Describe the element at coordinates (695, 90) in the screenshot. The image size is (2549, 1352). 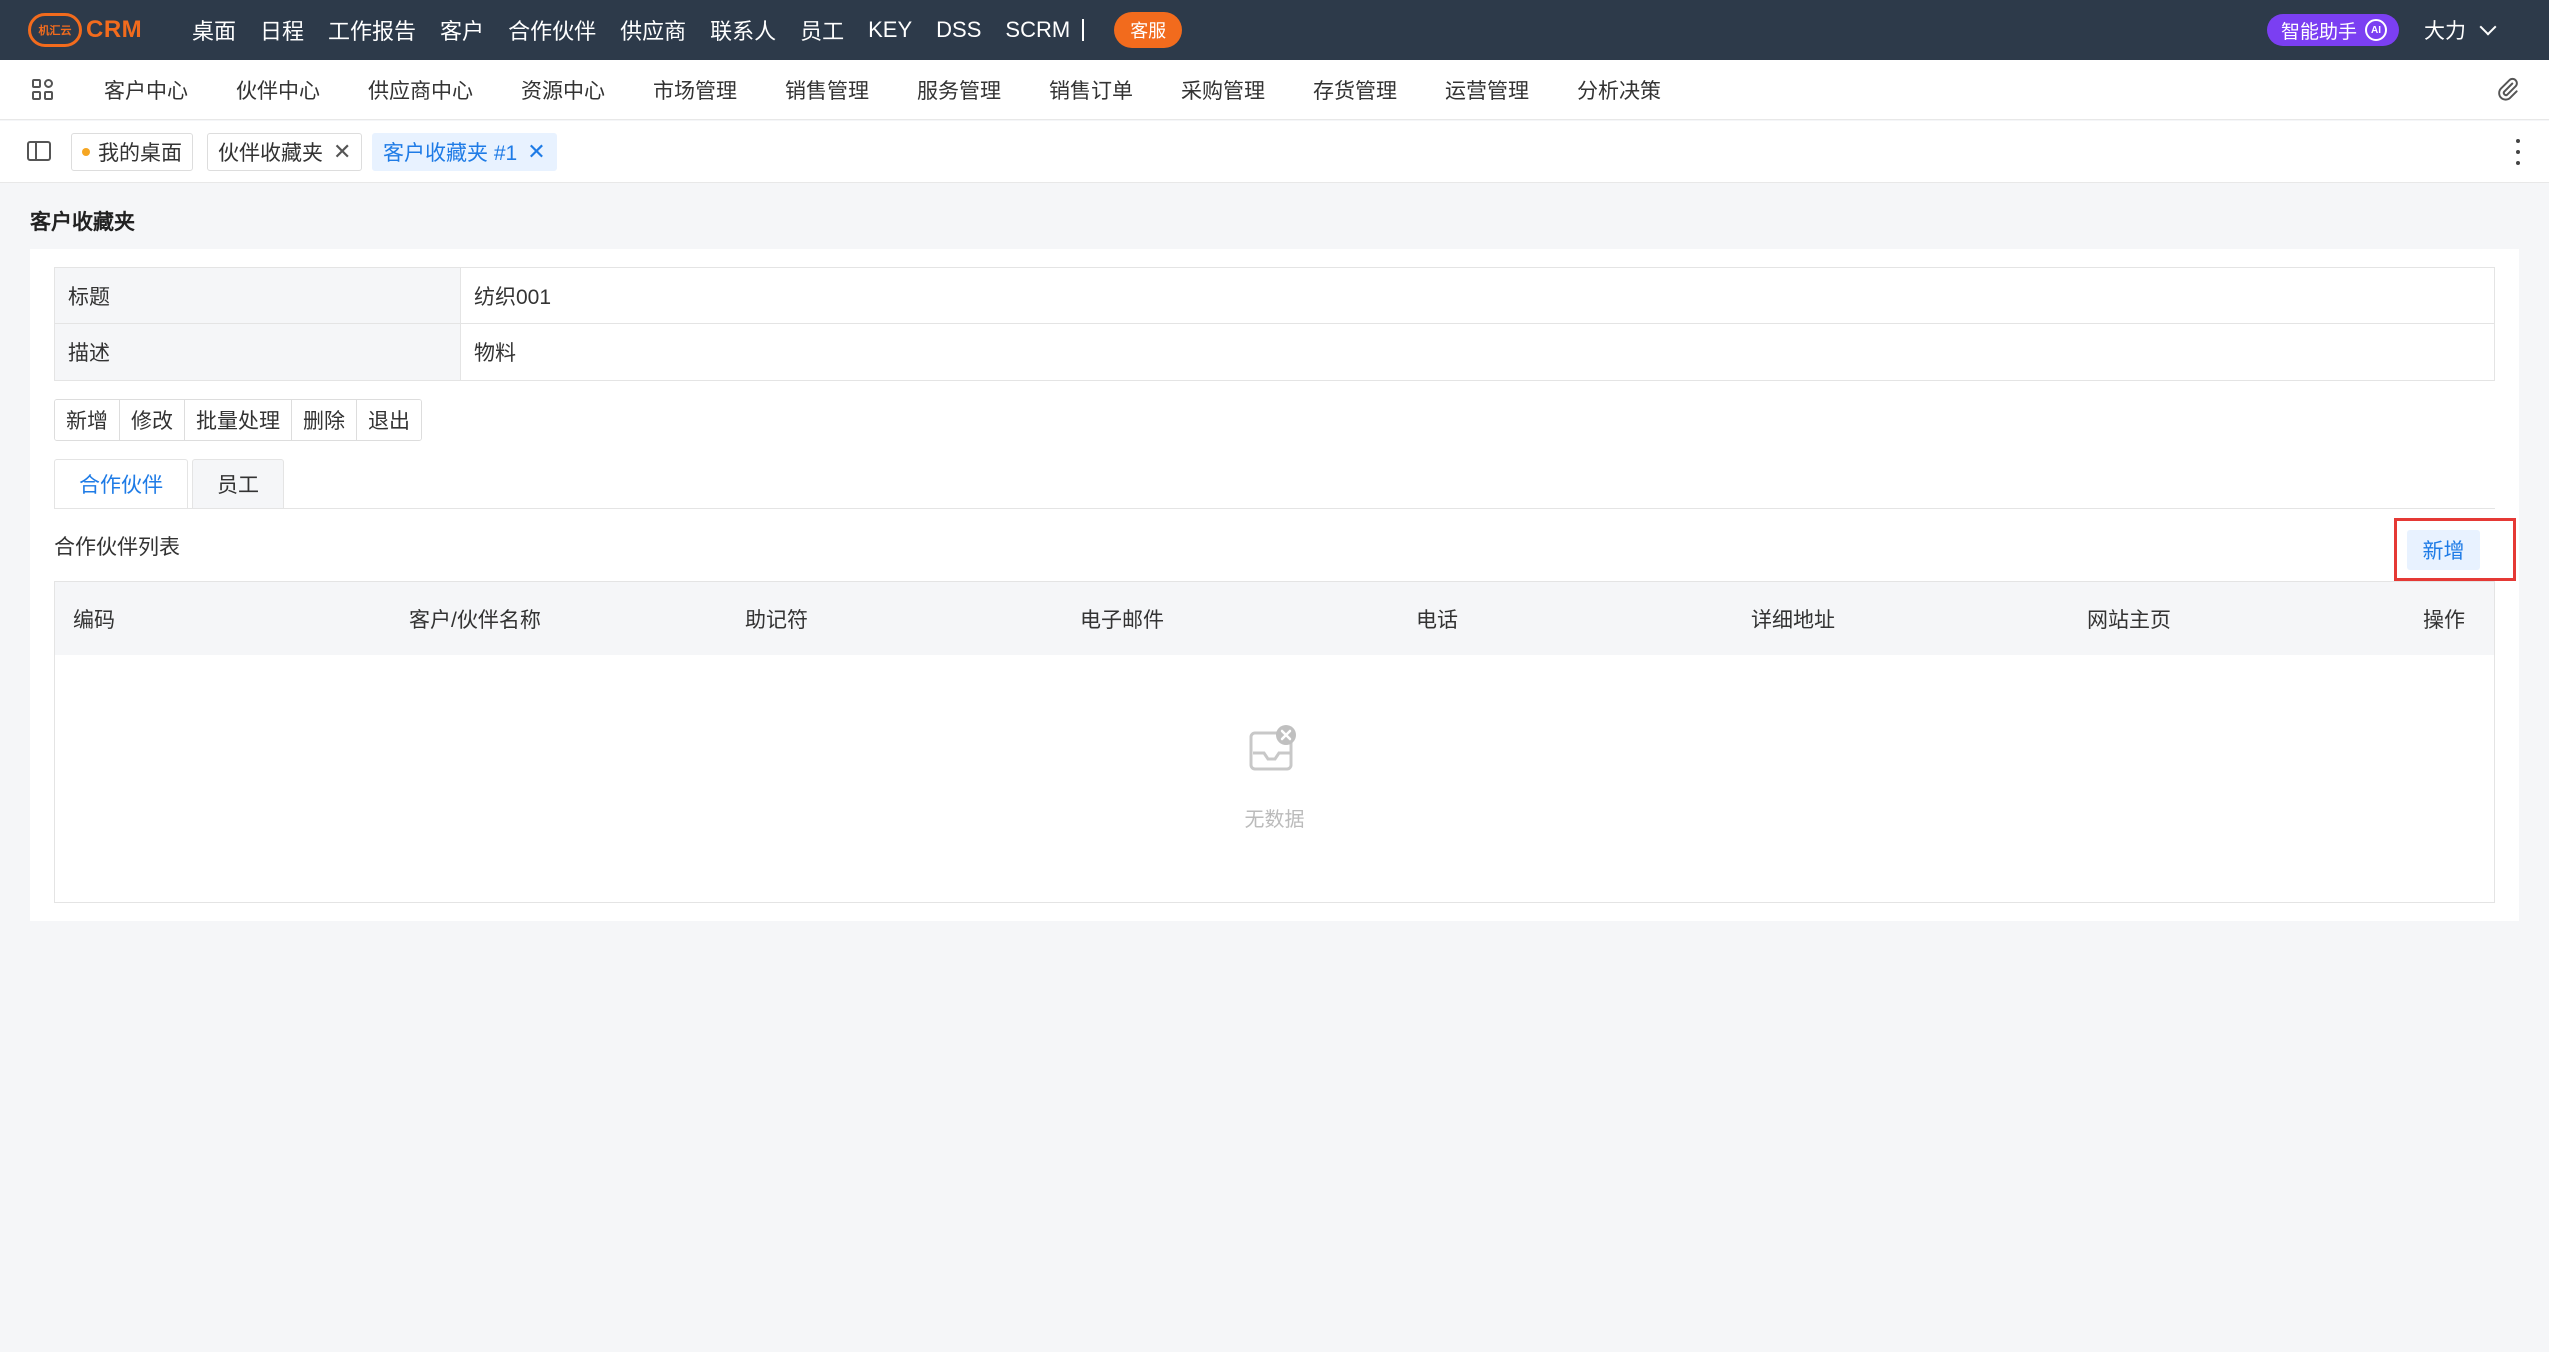
I see `module-marketing: 市场管理` at that location.